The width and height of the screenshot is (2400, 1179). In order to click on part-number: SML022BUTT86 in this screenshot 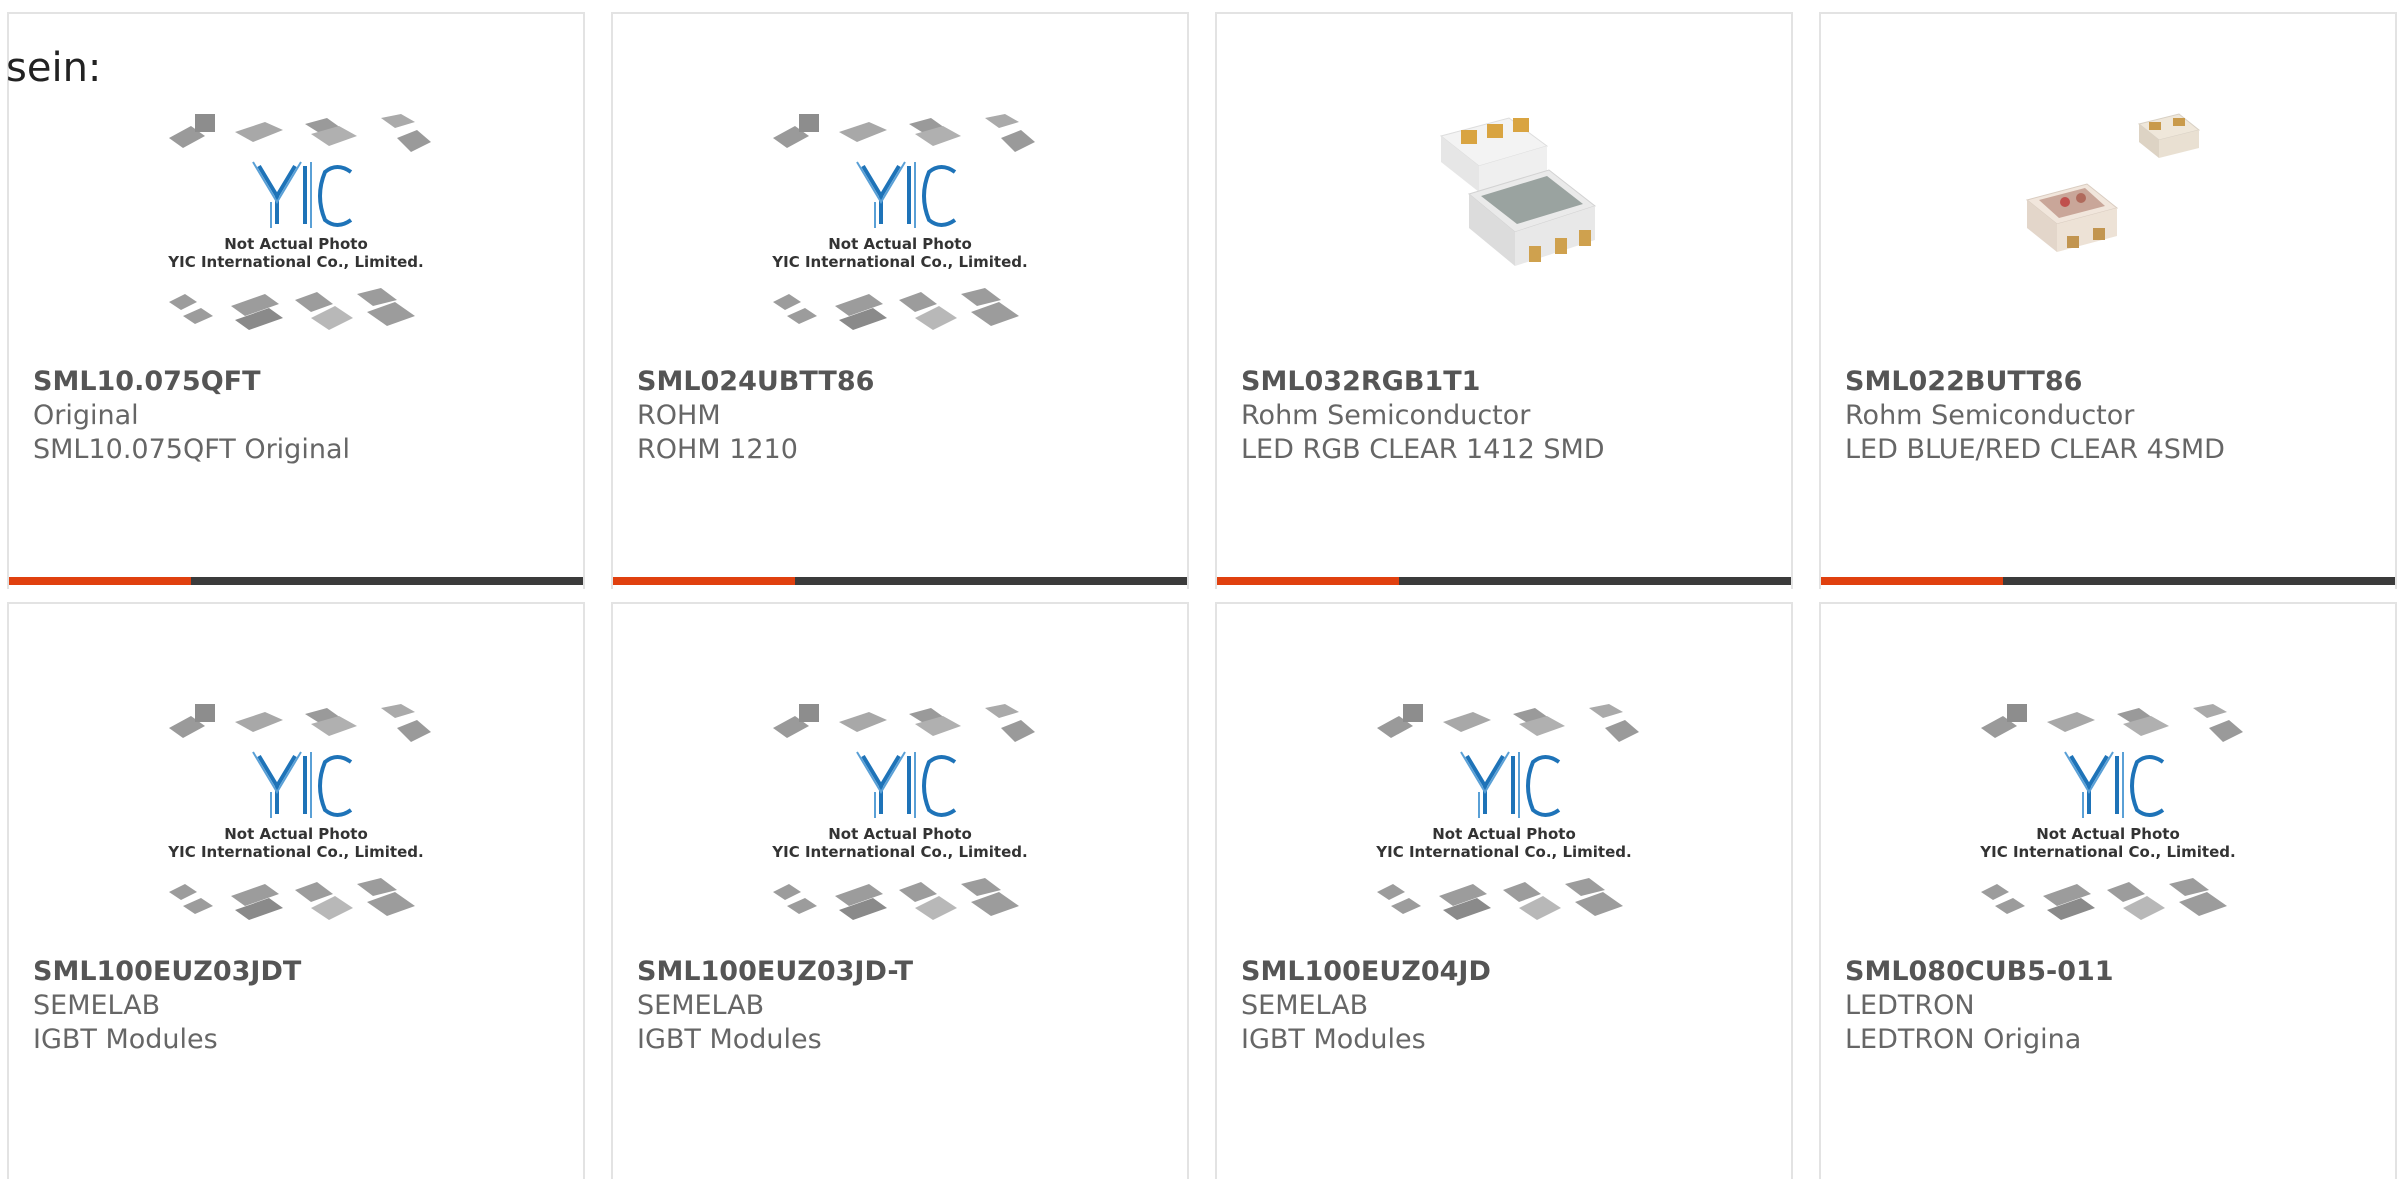, I will do `click(2115, 381)`.